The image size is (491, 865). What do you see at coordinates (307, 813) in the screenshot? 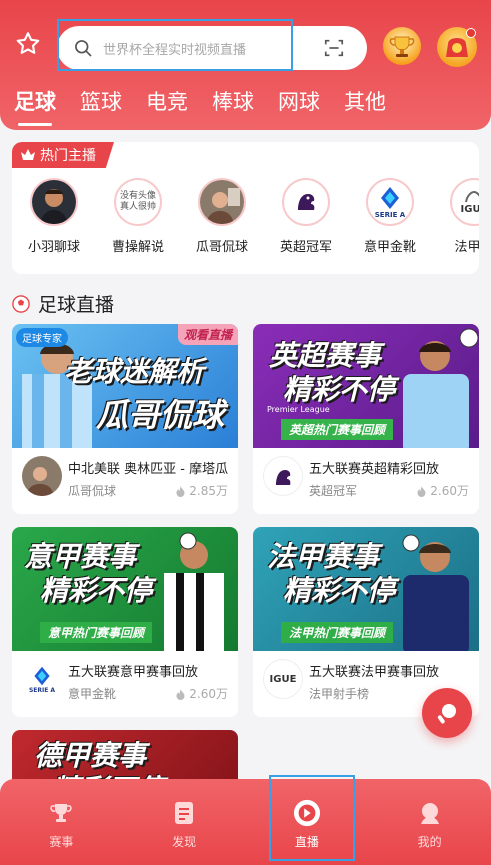
I see `play-nav-icon` at bounding box center [307, 813].